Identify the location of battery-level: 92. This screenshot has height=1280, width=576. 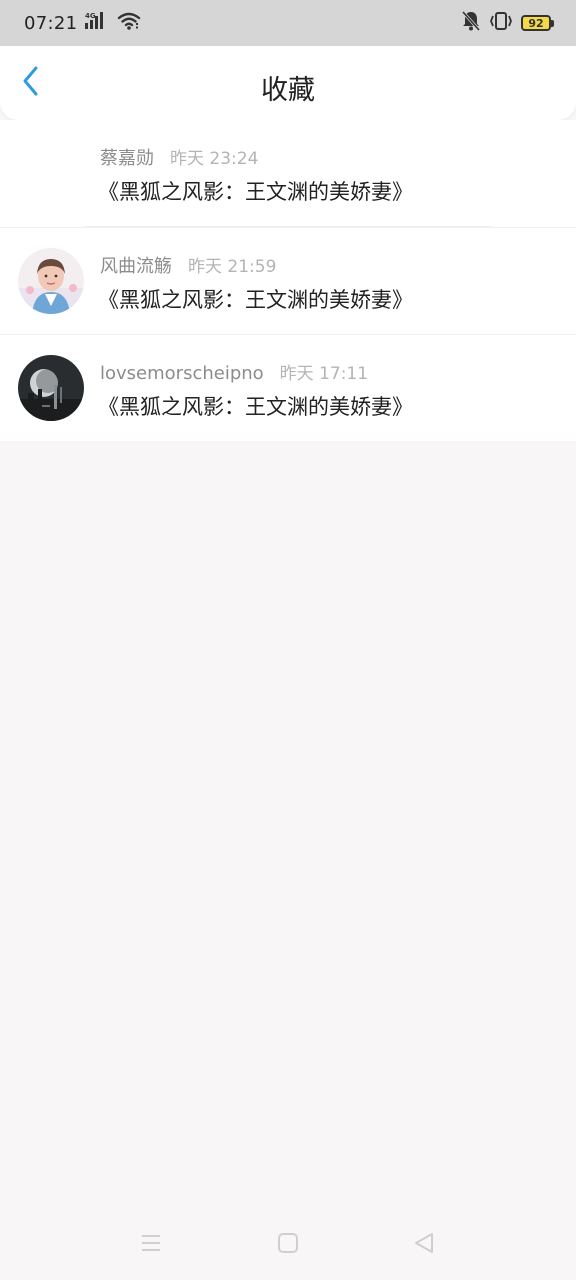
(536, 23).